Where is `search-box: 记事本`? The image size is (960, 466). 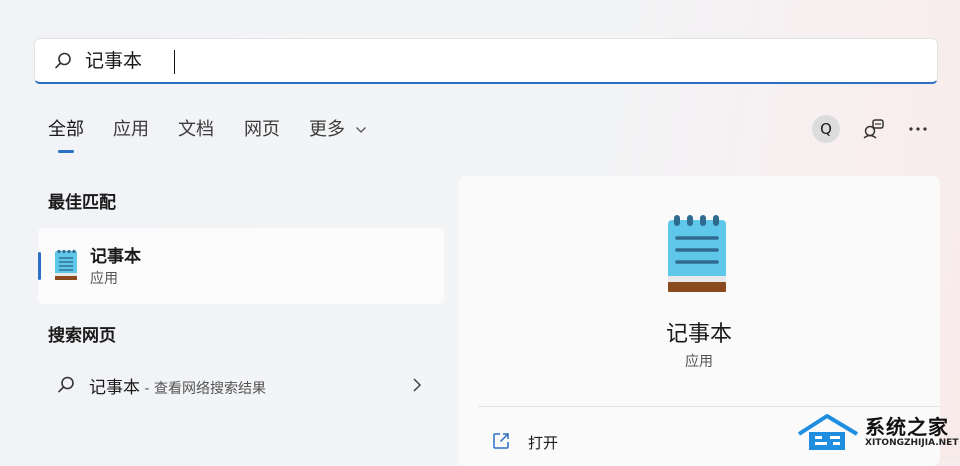
search-box: 记事本 is located at coordinates (486, 61).